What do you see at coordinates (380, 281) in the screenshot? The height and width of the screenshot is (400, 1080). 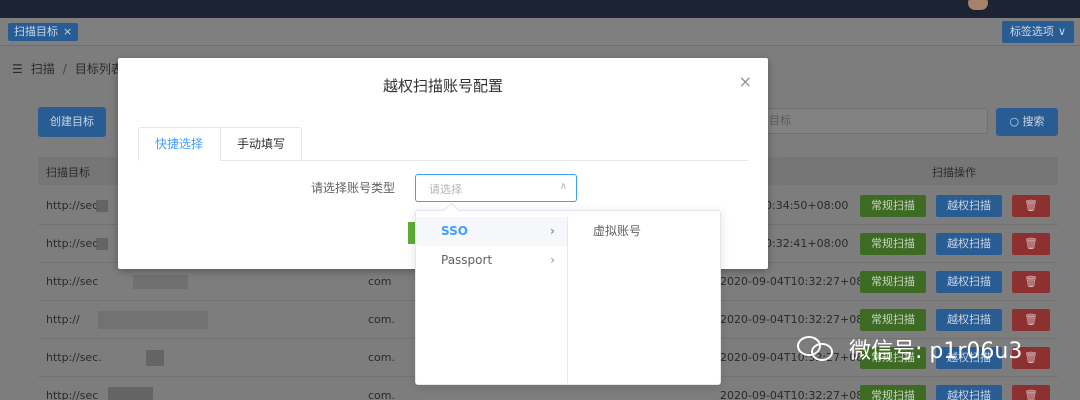 I see `row-domain: com` at bounding box center [380, 281].